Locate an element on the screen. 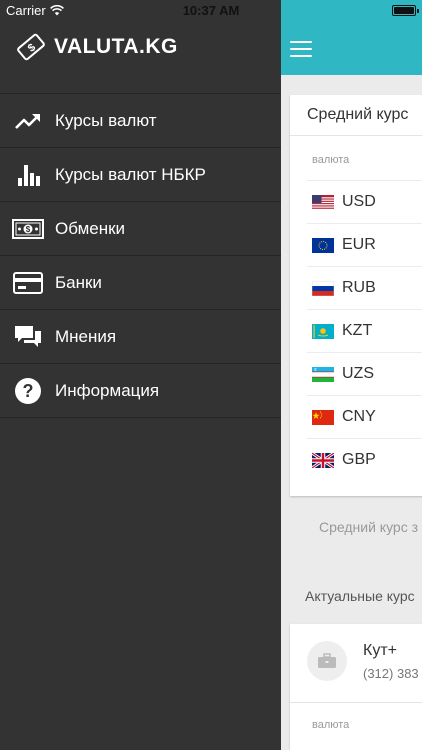  menu-item-label: Курсы валют НБКР is located at coordinates (130, 174).